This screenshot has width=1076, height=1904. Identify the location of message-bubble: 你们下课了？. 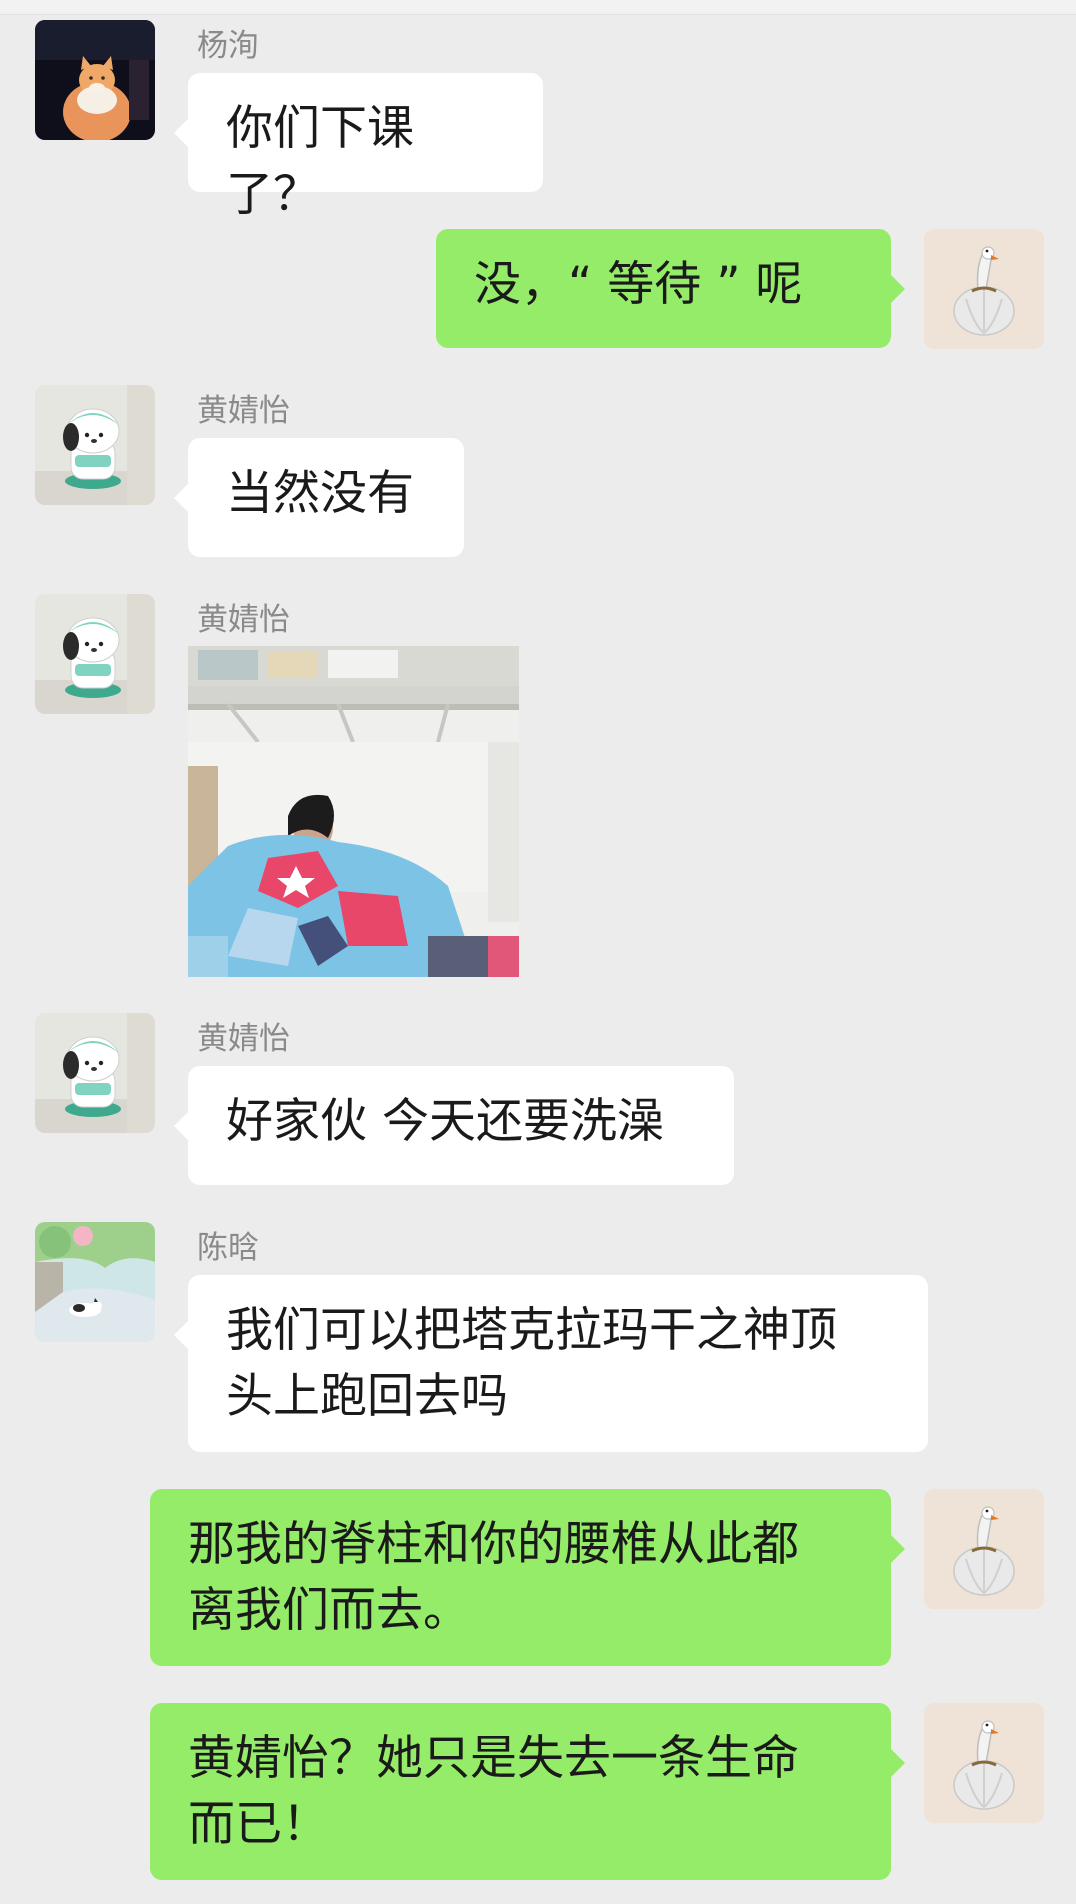
(358, 147).